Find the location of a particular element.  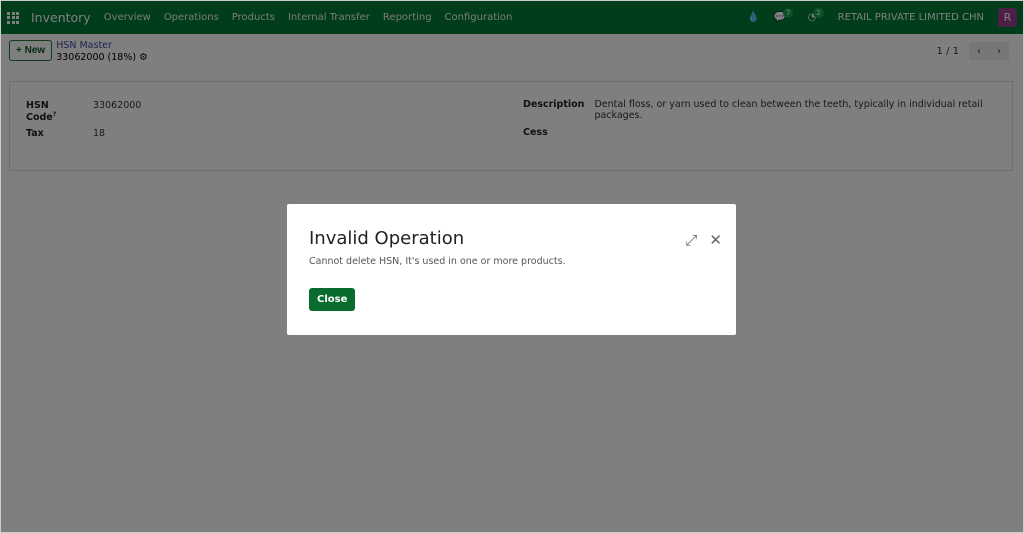

close-icon: ✕ is located at coordinates (715, 240).